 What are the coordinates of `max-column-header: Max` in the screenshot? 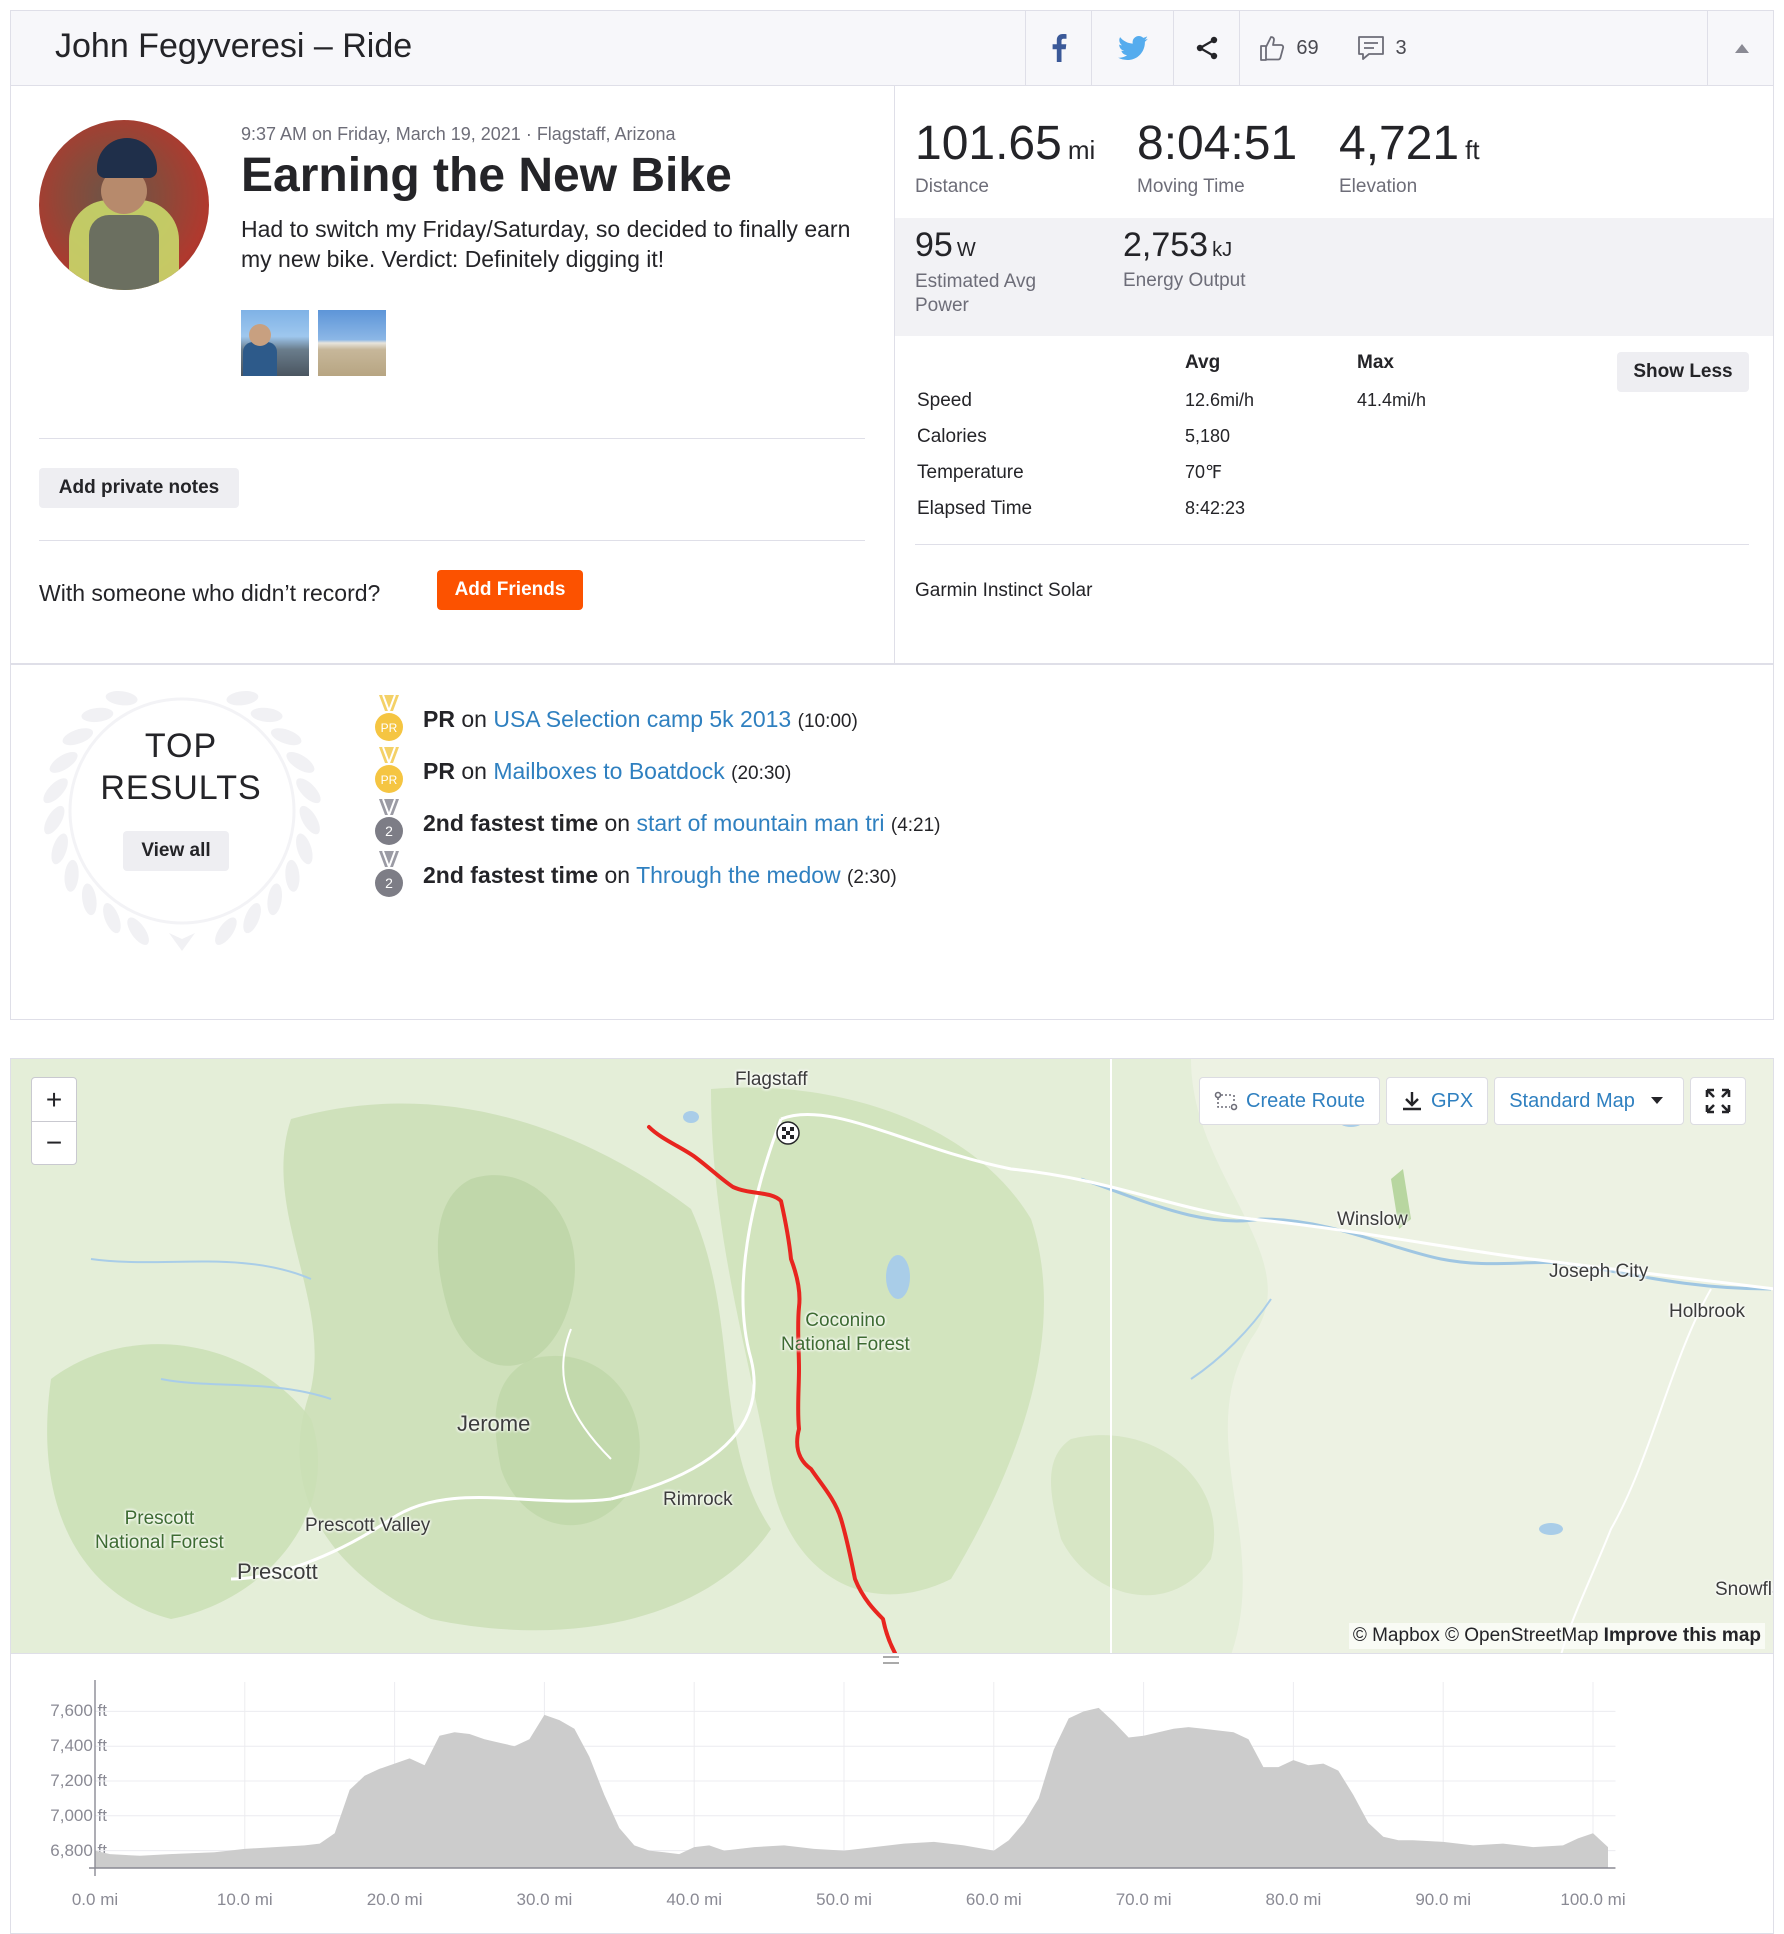 It's located at (1375, 362).